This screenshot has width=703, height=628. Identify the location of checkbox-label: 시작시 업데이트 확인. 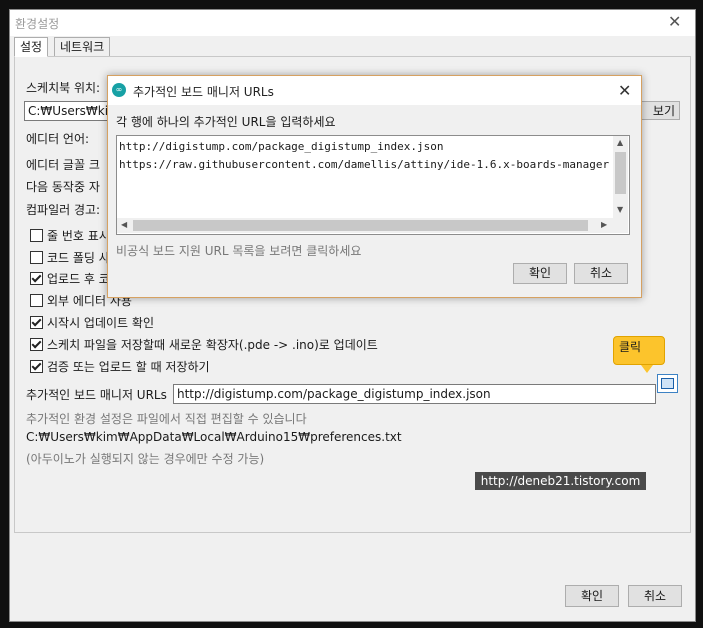
(100, 323).